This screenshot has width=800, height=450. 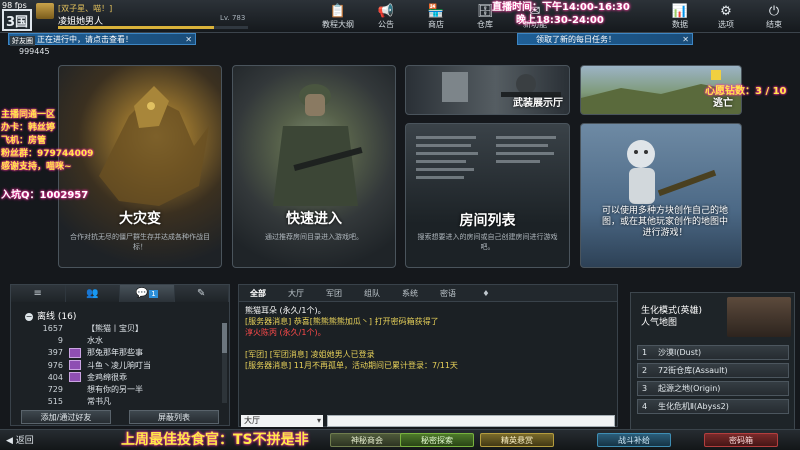 I want to click on secret-explore-button: 秘密探索, so click(x=437, y=440).